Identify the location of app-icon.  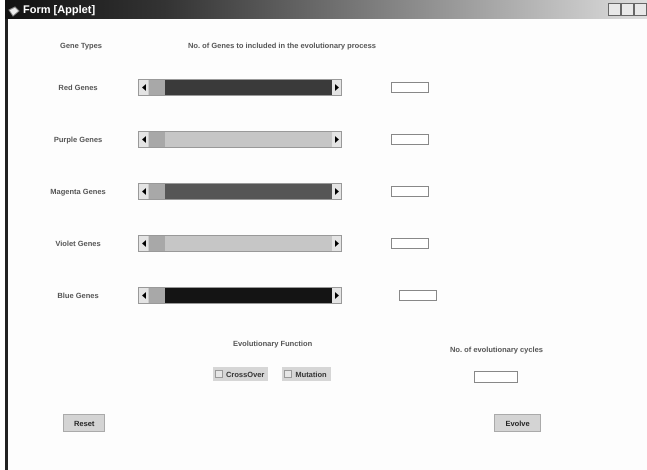
(14, 9).